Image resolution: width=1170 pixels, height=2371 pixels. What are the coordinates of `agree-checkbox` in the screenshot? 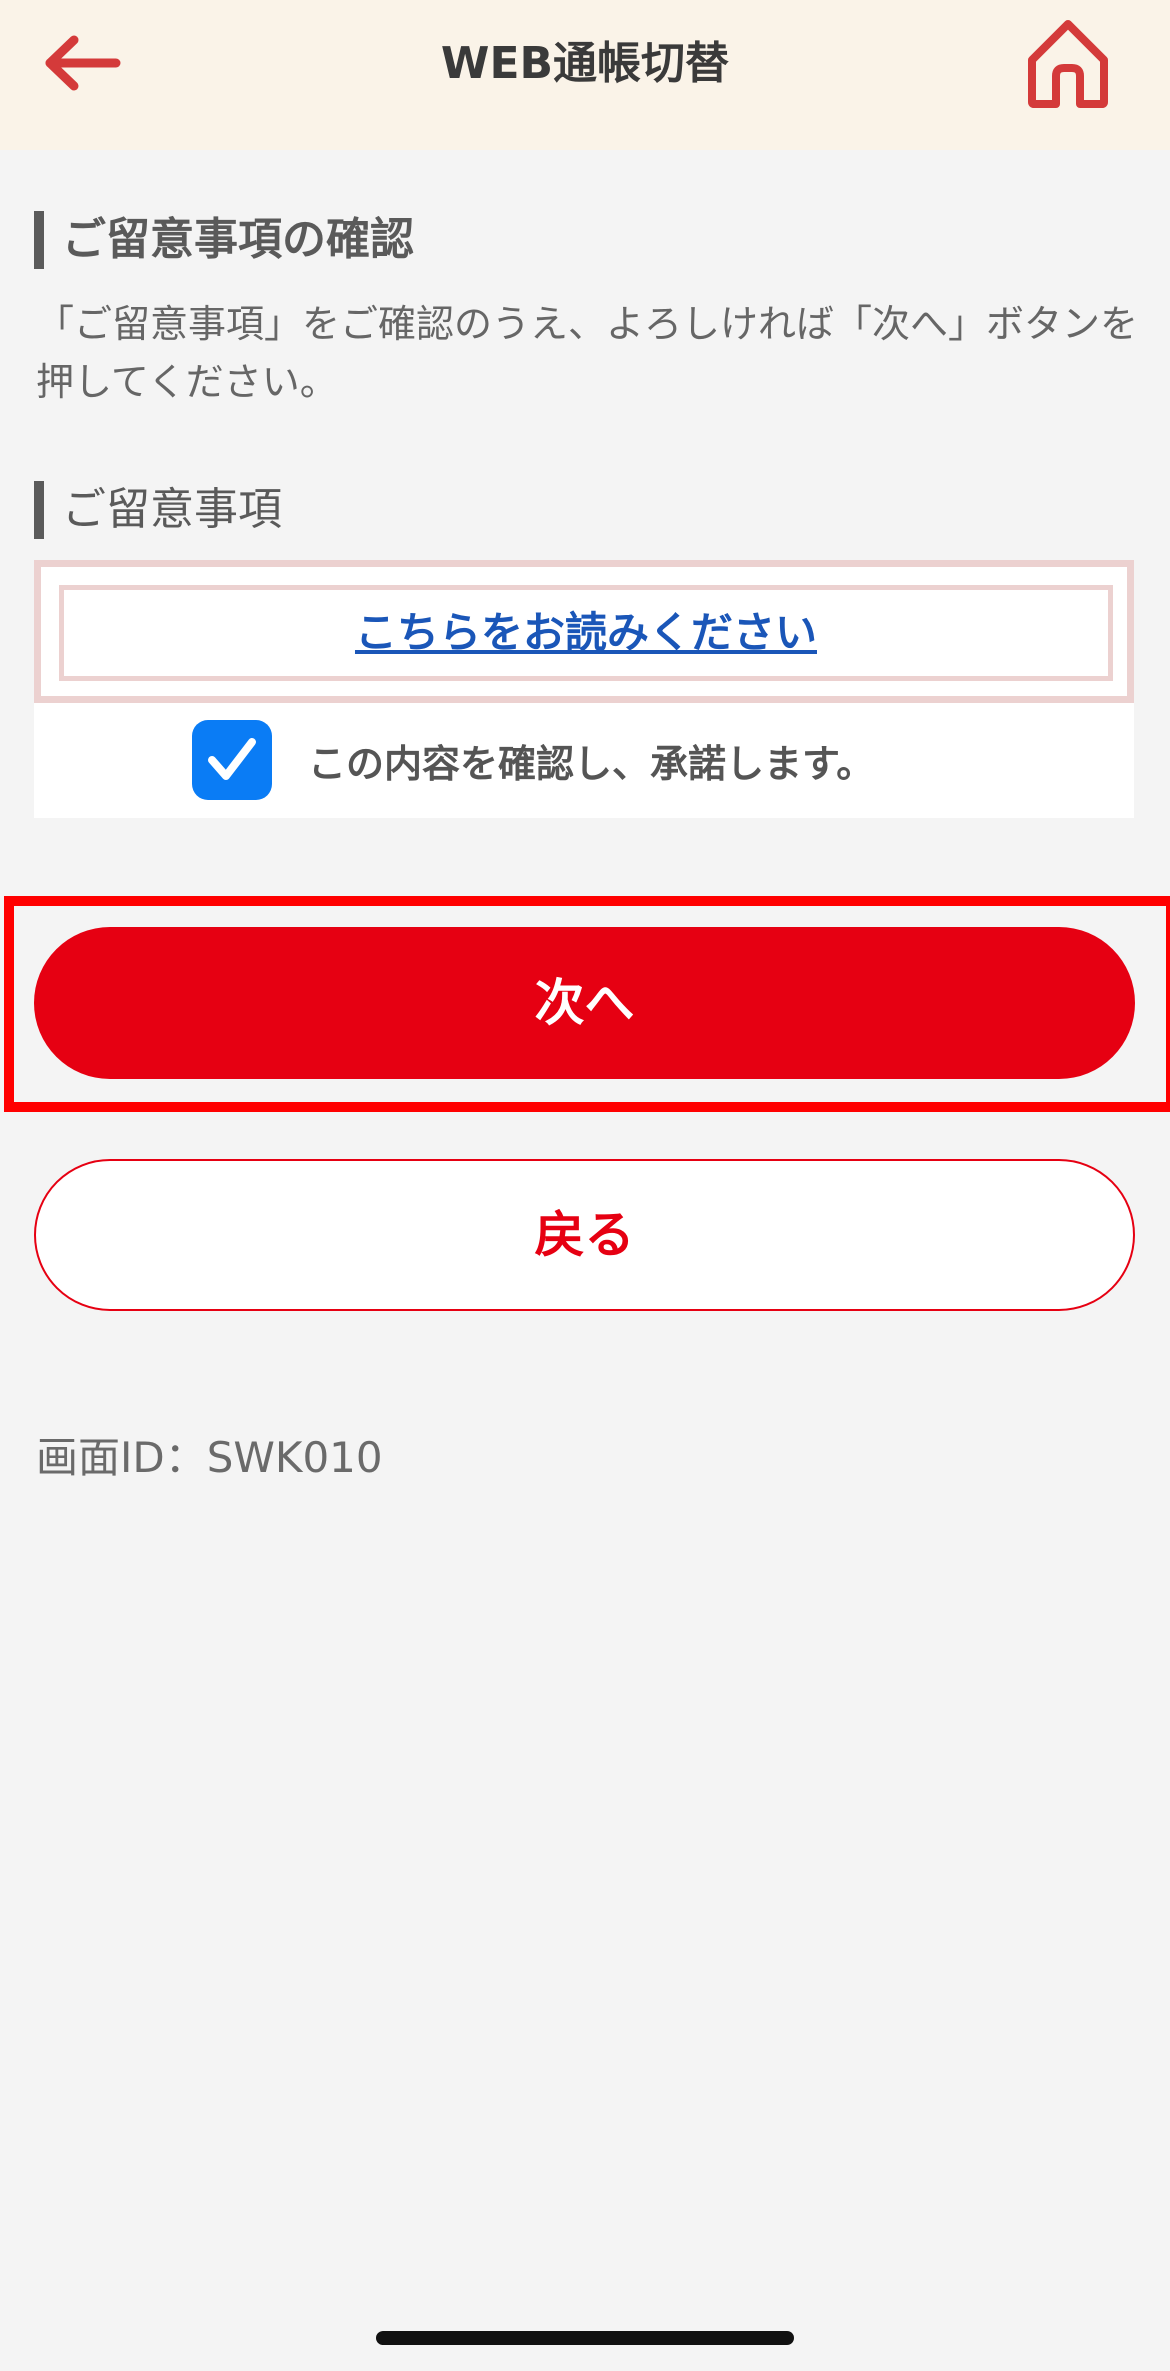 It's located at (232, 760).